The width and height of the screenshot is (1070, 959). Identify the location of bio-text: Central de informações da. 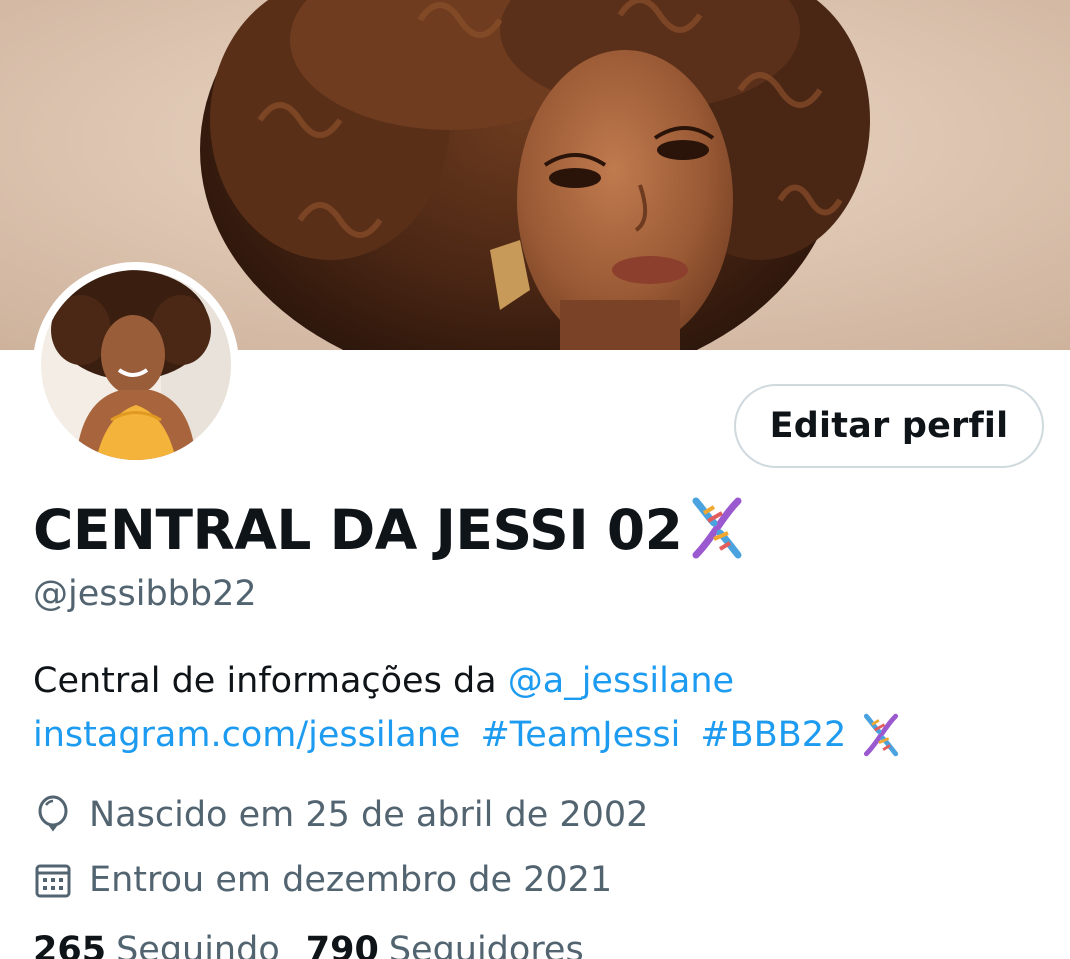
(270, 681).